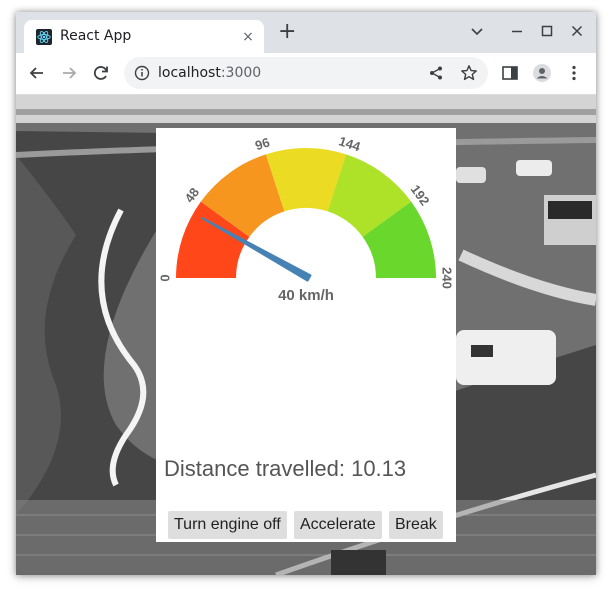  Describe the element at coordinates (96, 36) in the screenshot. I see `tab-title: React App` at that location.